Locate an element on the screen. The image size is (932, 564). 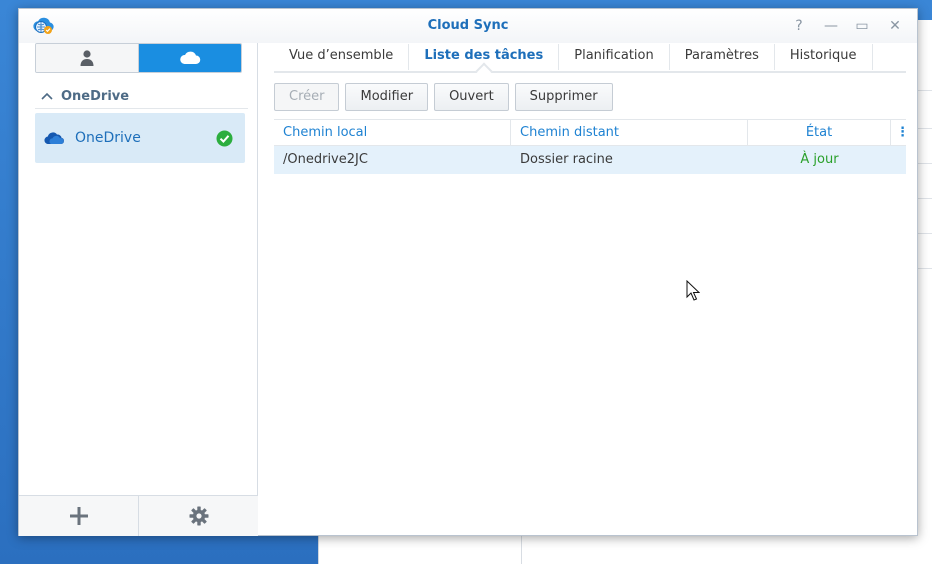
status-ok-icon is located at coordinates (224, 138).